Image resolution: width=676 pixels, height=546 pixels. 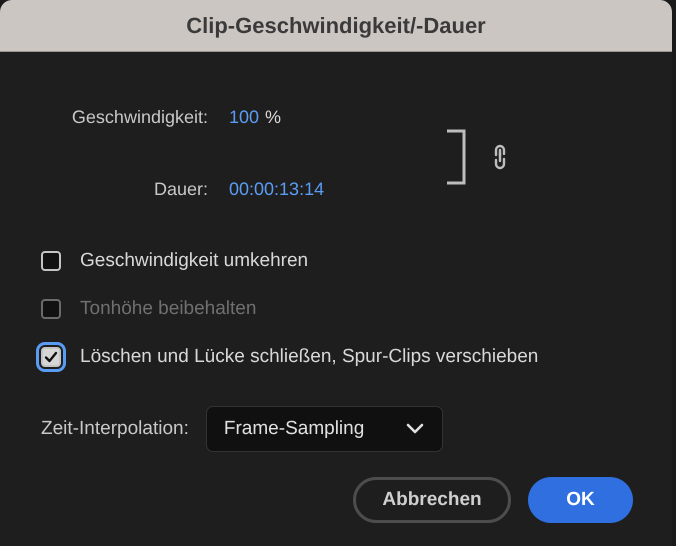 I want to click on interpolation-dropdown: Frame-Sampling, so click(x=324, y=429).